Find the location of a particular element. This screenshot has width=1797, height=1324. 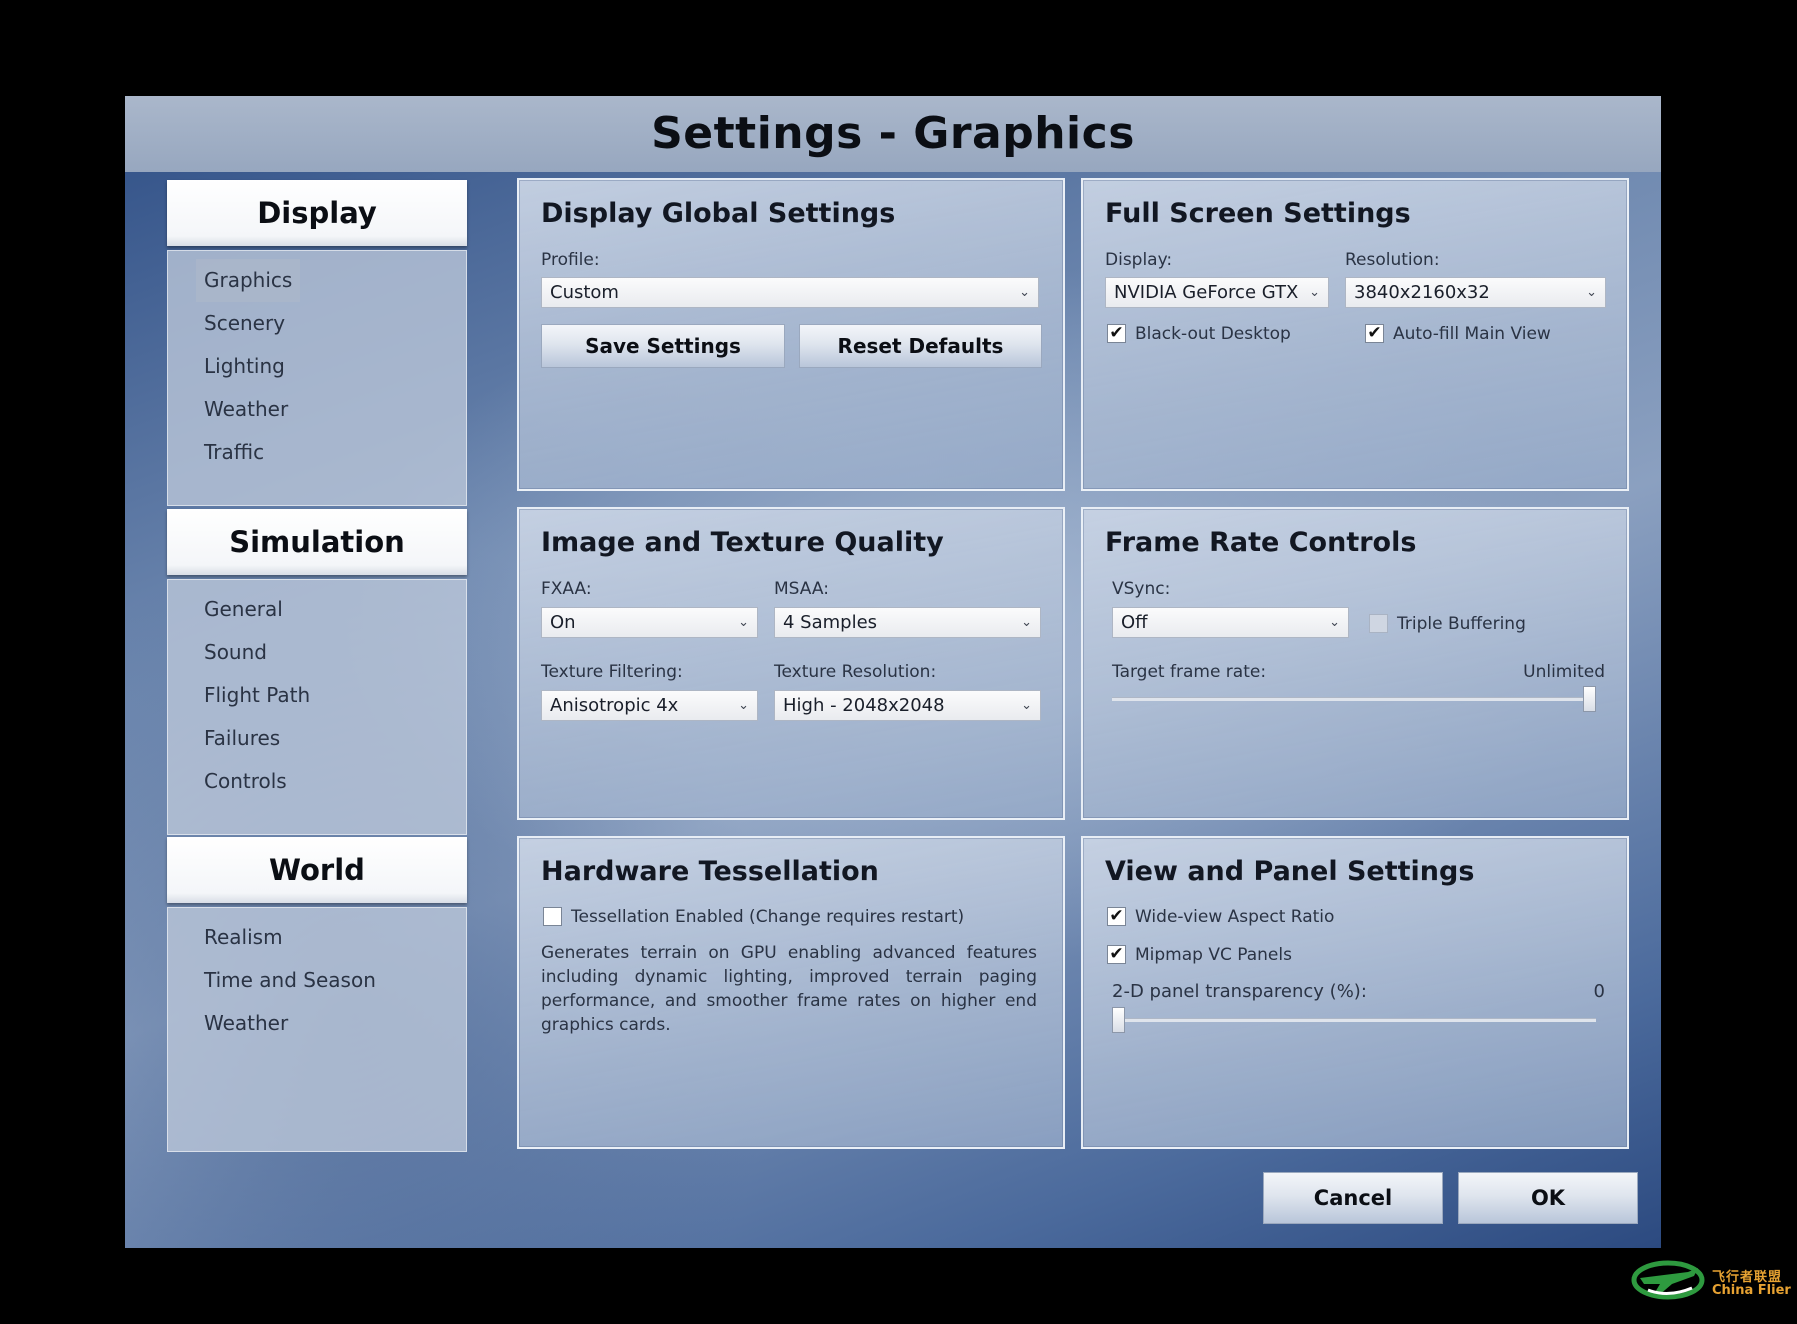

blackout-desktop-label: Black-out Desktop is located at coordinates (1213, 334).